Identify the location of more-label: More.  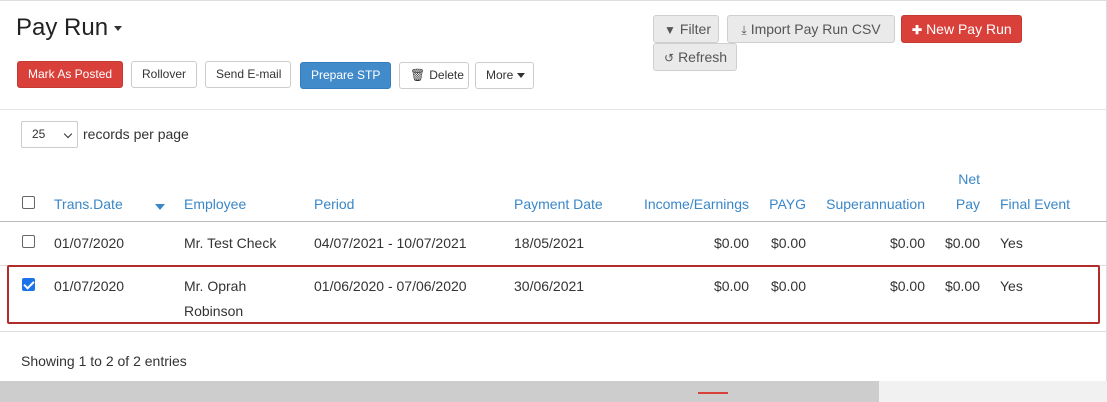
(500, 75).